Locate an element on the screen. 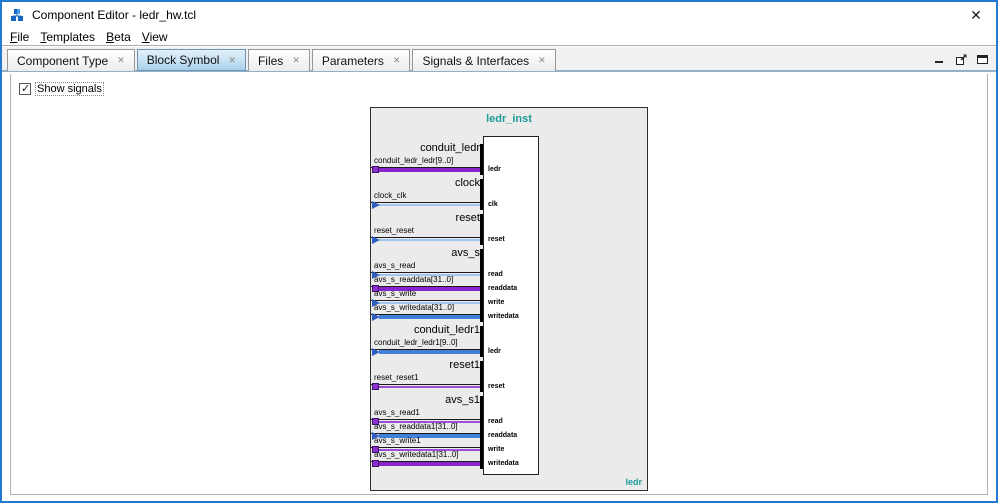  tab-label: Component Type is located at coordinates (63, 60).